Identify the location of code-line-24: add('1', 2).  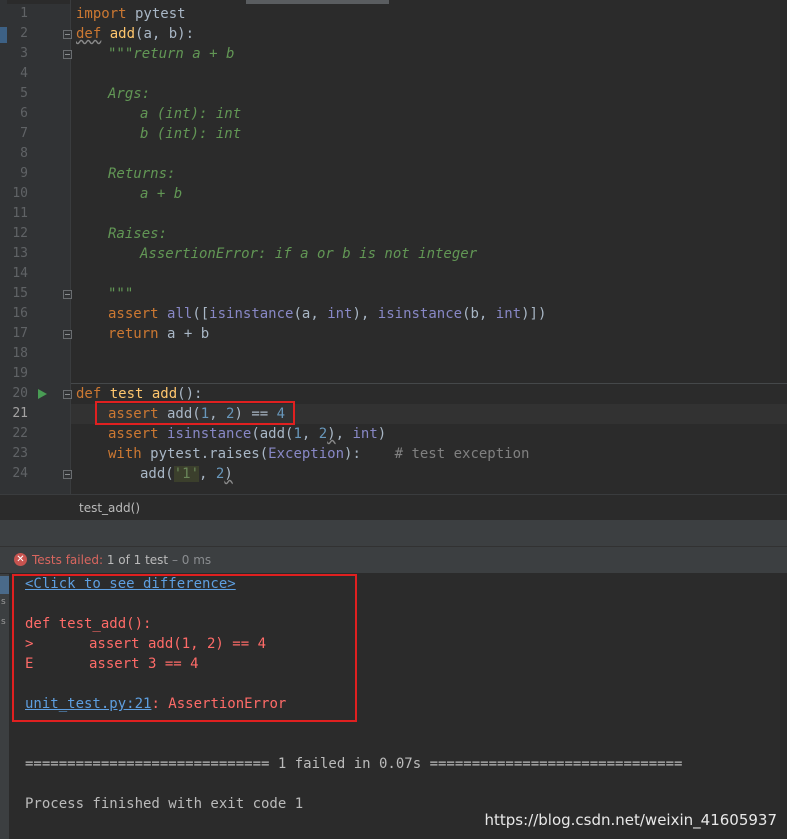
(186, 474).